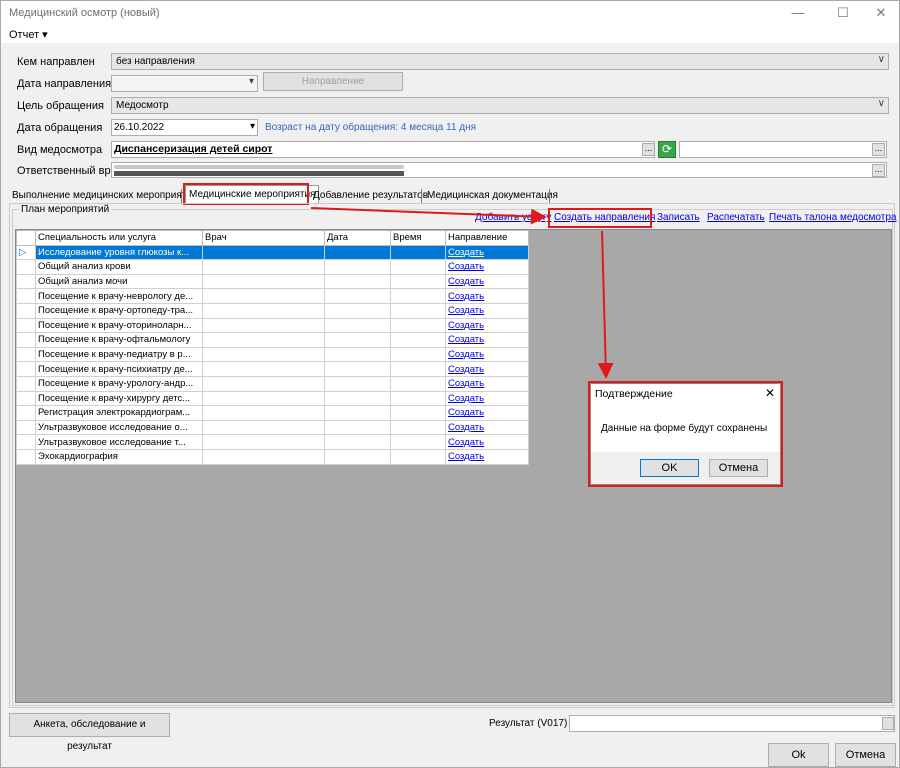  What do you see at coordinates (462, 293) in the screenshot?
I see `annotation-arrows` at bounding box center [462, 293].